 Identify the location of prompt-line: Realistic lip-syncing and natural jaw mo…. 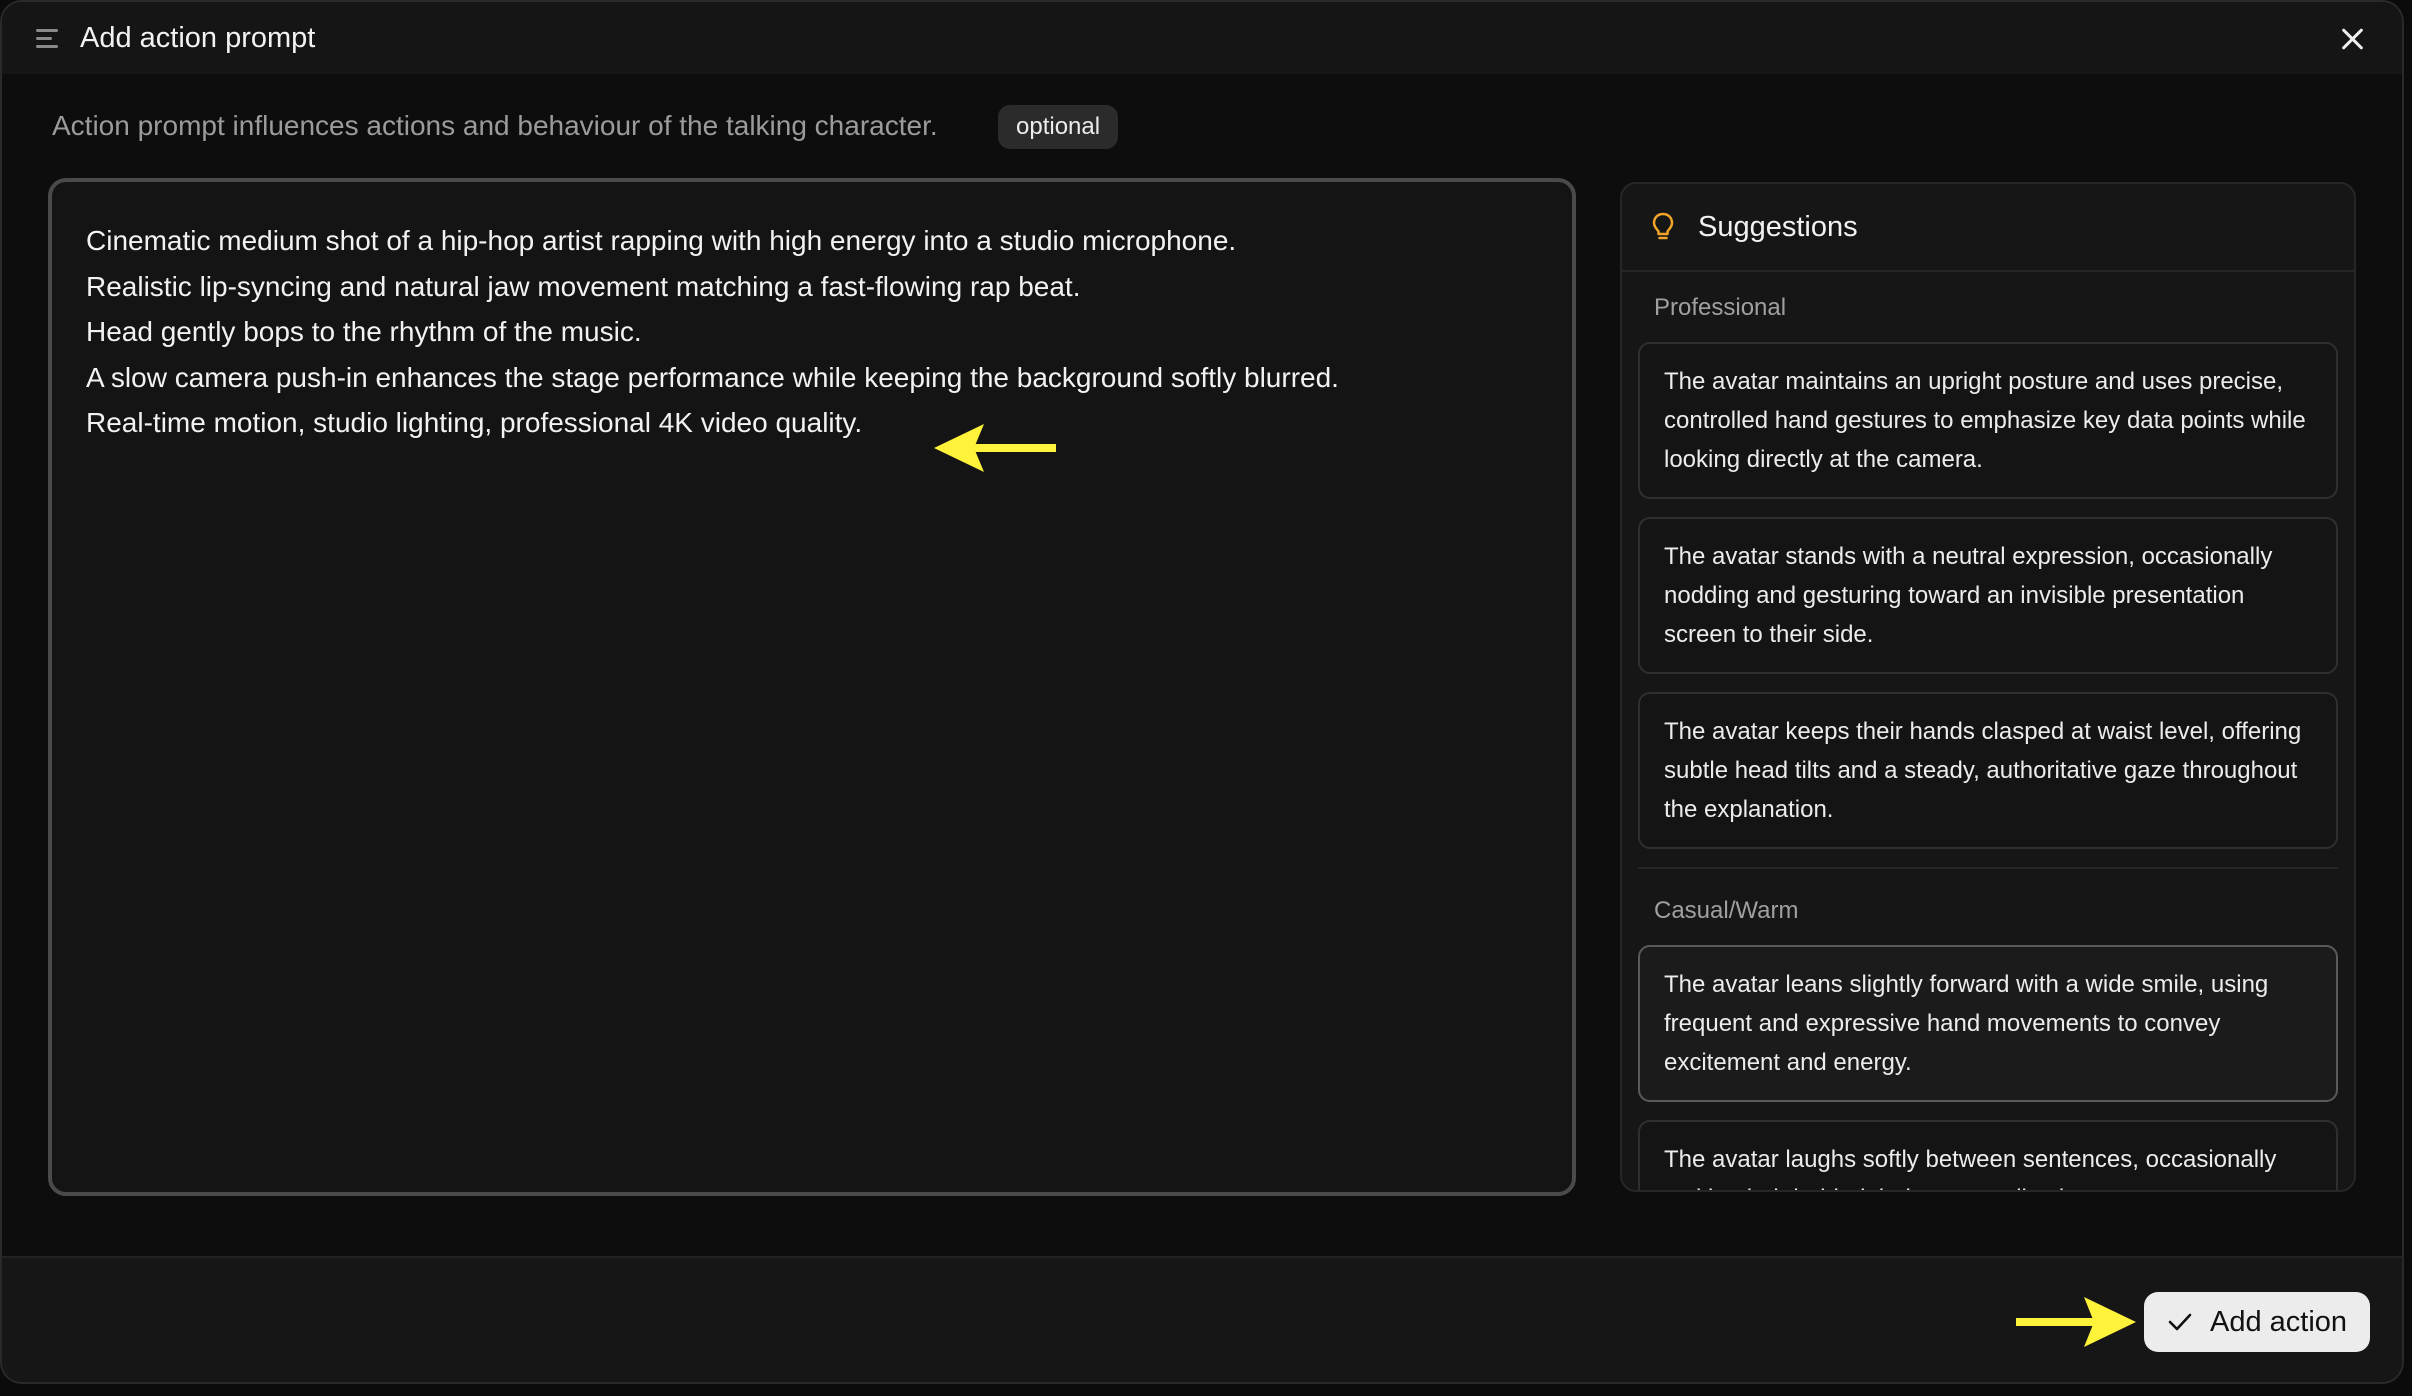
(583, 286).